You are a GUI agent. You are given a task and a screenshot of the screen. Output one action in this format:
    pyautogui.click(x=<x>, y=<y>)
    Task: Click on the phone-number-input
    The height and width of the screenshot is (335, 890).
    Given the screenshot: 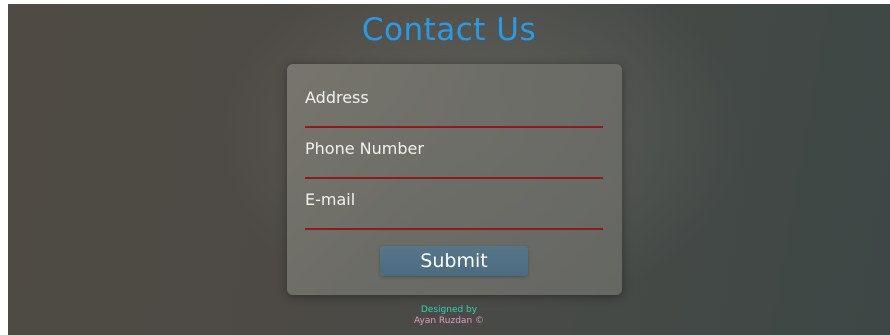 What is the action you would take?
    pyautogui.click(x=454, y=168)
    